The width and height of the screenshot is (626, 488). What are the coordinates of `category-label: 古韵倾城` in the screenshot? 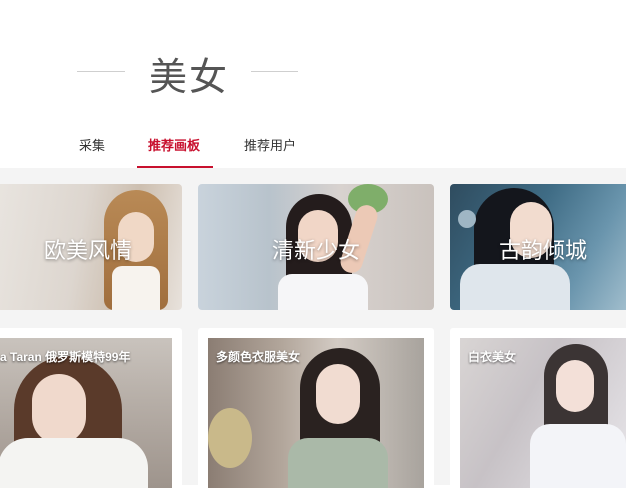 It's located at (542, 250).